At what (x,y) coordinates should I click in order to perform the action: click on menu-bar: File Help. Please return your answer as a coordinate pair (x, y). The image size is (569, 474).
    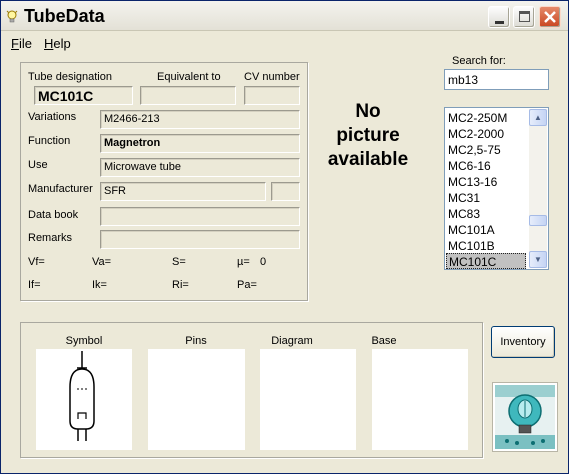
    Looking at the image, I should click on (284, 42).